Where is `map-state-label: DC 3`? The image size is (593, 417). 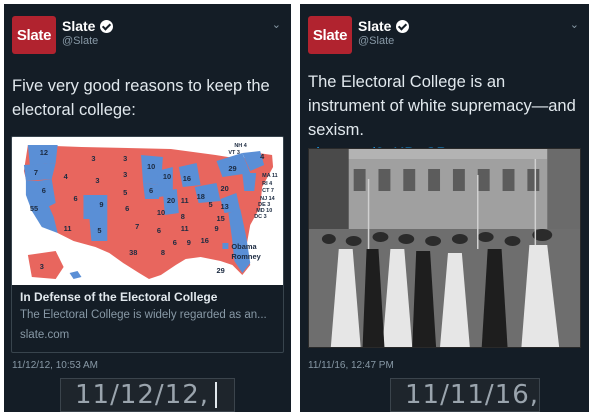
map-state-label: DC 3 is located at coordinates (260, 217).